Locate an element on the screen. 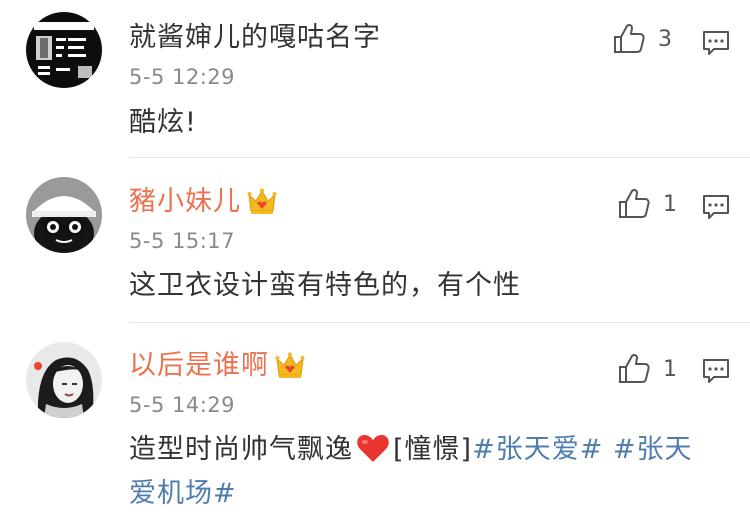 The image size is (750, 517). username-text: 就酱婶儿的嘎咕名字 is located at coordinates (255, 37).